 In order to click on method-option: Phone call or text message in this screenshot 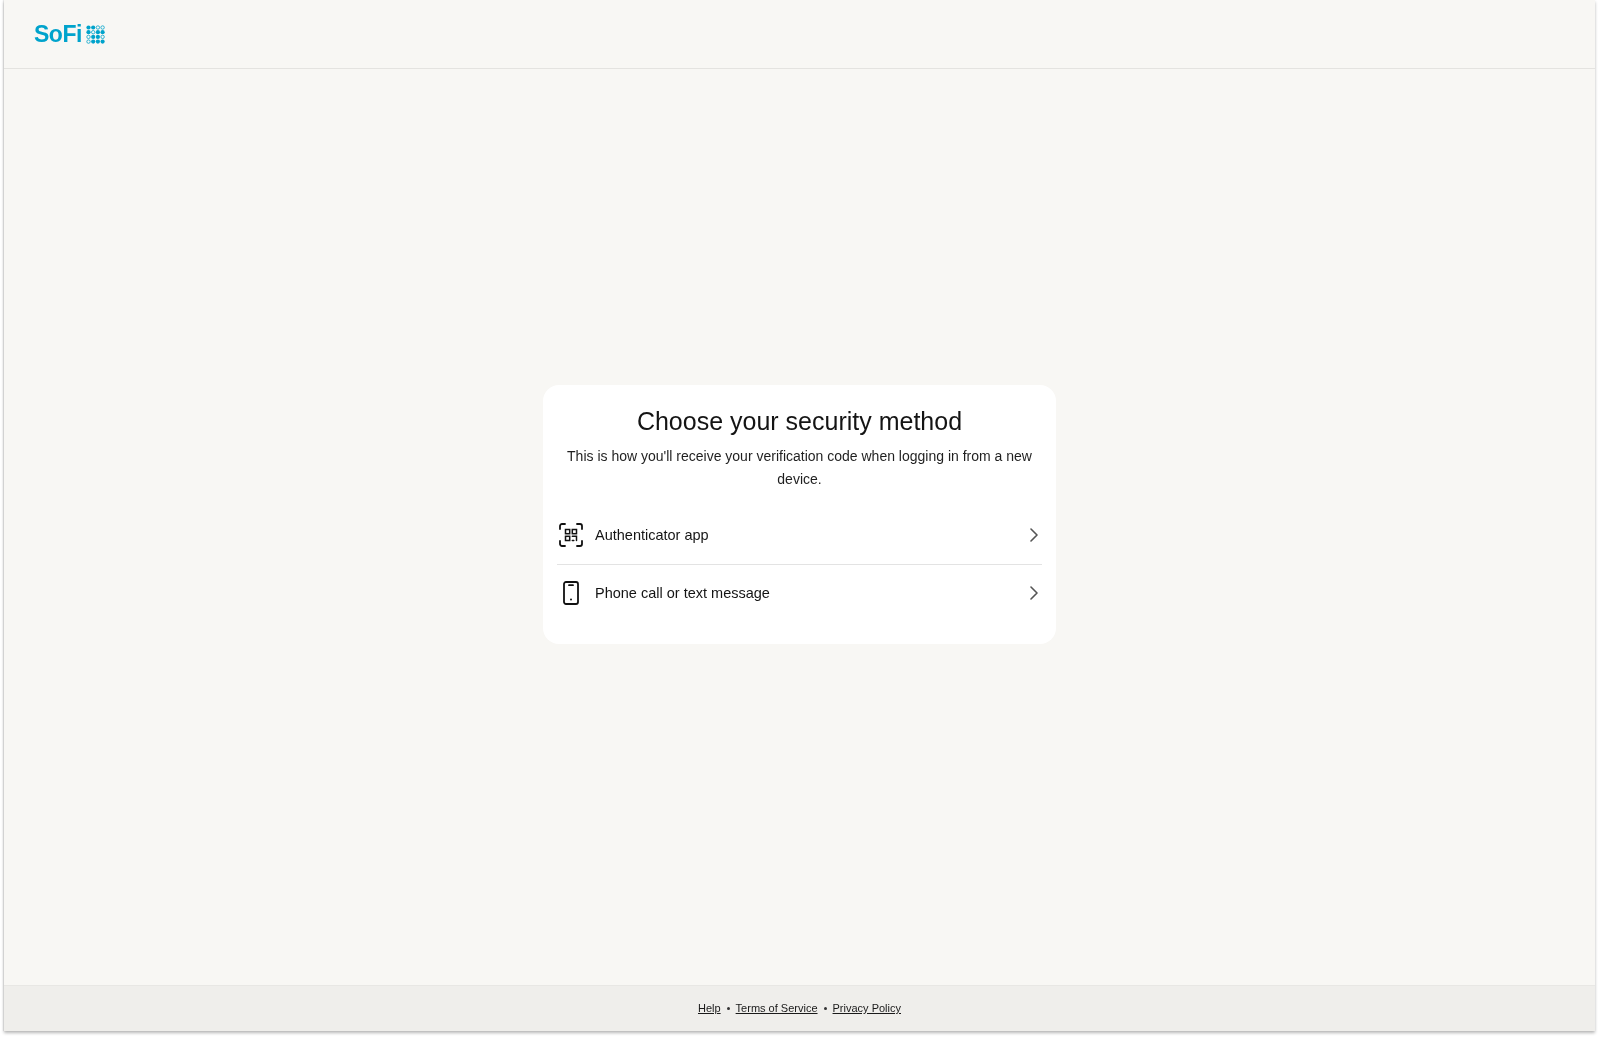, I will do `click(799, 593)`.